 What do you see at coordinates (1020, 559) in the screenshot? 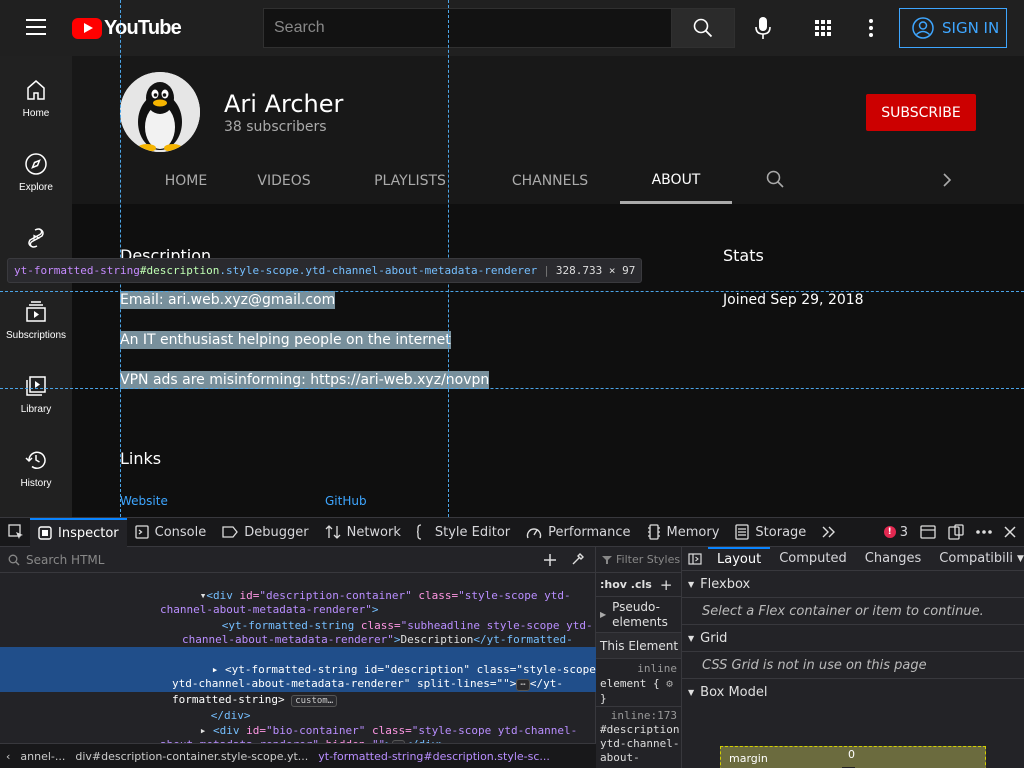
I see `chevron-down-icon: ▼` at bounding box center [1020, 559].